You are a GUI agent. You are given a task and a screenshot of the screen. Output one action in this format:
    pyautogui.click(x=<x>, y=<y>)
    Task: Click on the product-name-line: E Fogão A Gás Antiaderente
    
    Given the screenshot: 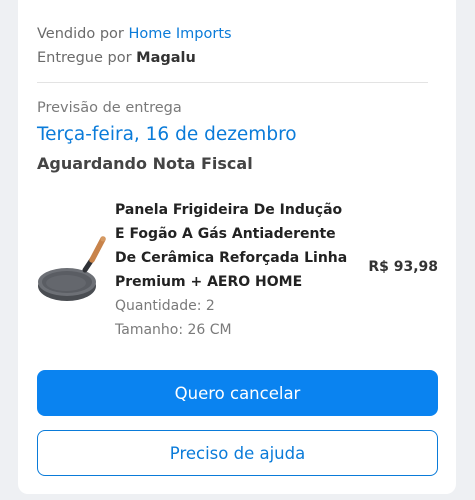 What is the action you would take?
    pyautogui.click(x=225, y=234)
    